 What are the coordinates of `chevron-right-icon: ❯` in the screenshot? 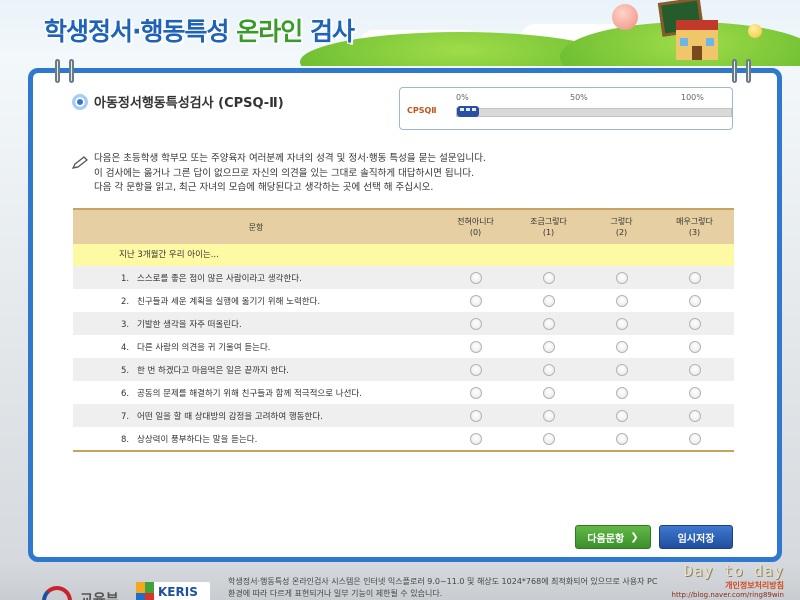 It's located at (634, 537).